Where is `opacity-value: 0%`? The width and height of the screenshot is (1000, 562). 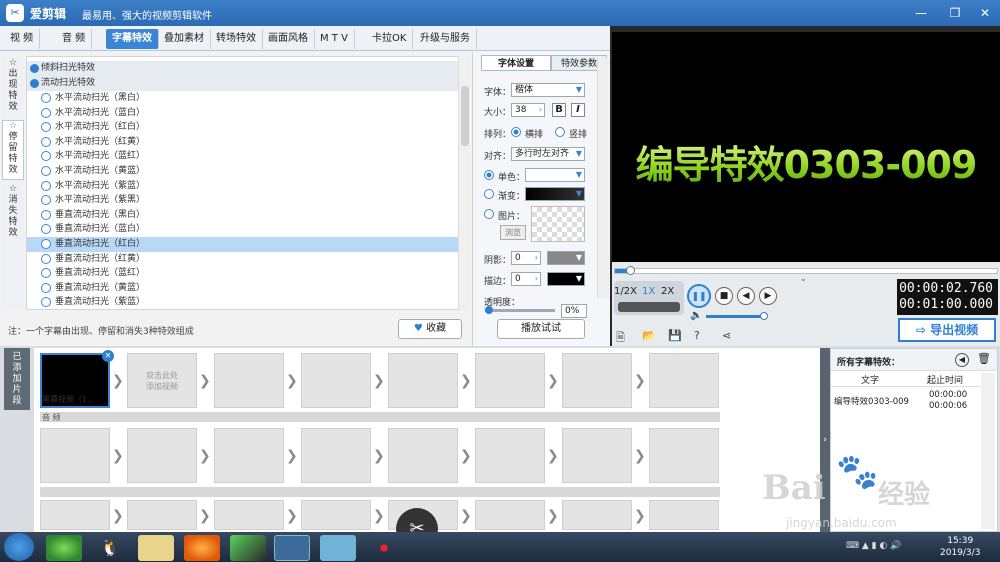 opacity-value: 0% is located at coordinates (574, 311).